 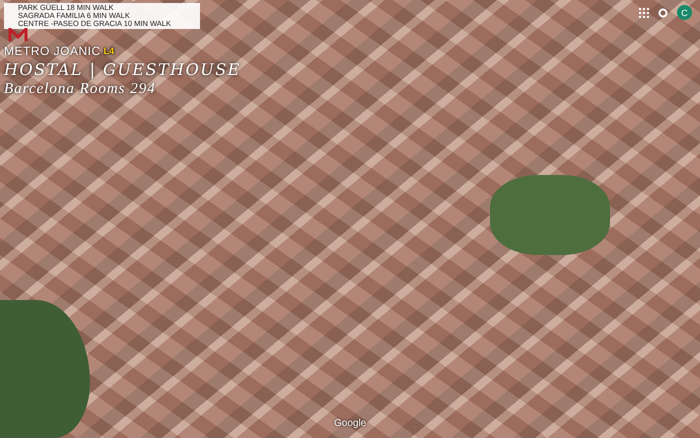 I want to click on metro-line-text: L4, so click(x=109, y=51).